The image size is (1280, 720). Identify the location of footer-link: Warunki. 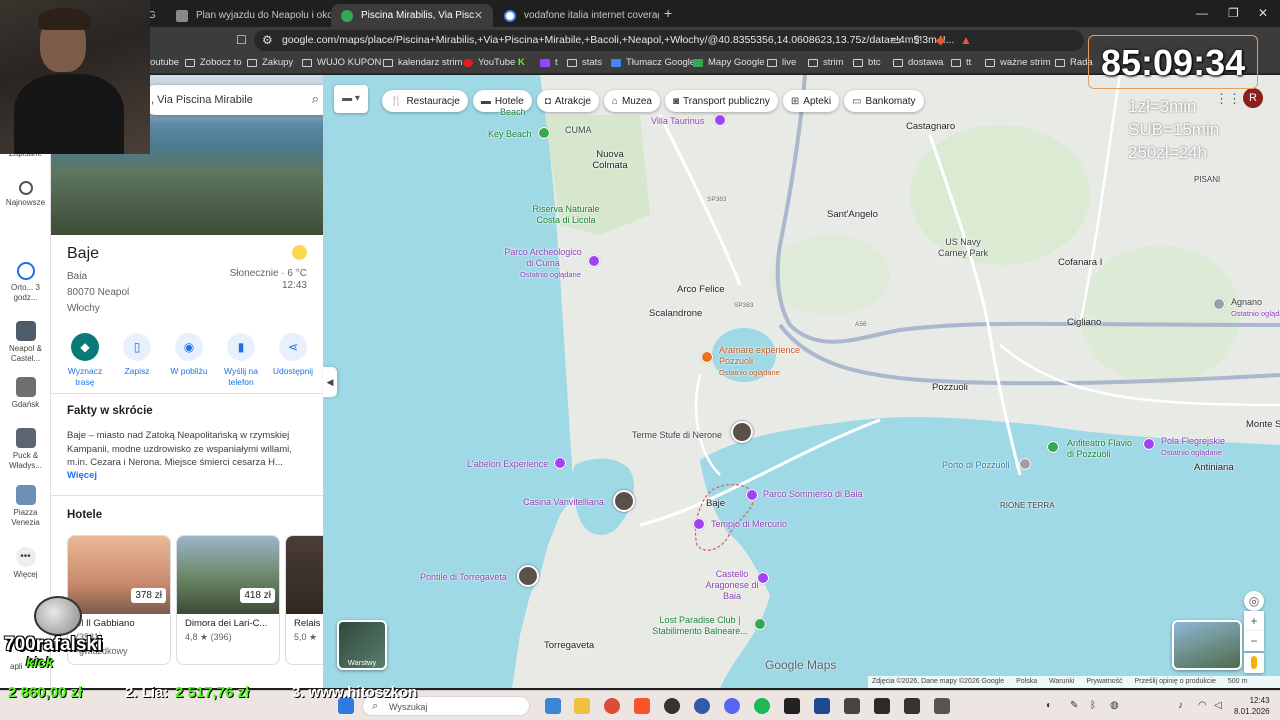
(1061, 681).